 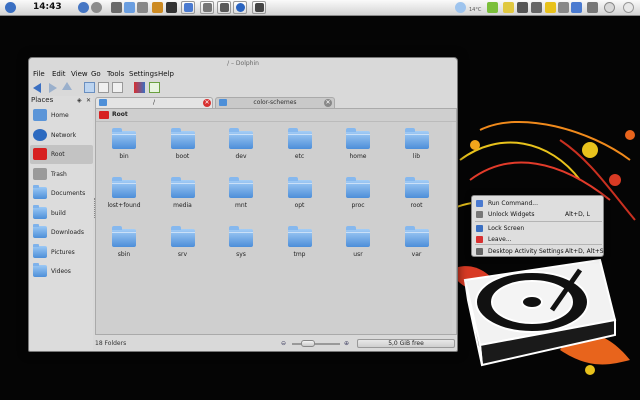 I want to click on cashew-icon, so click(x=628, y=7).